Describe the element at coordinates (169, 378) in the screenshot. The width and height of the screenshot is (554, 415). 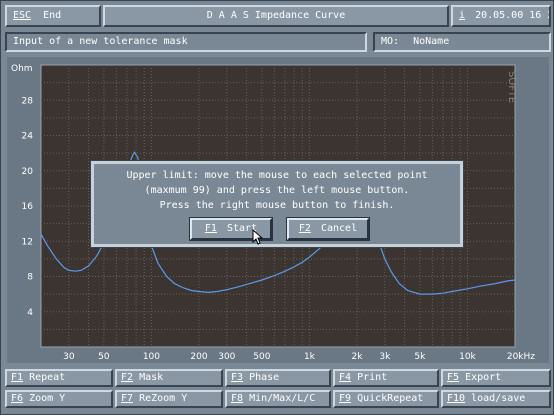
I see `f2-mask-button: F2 Mask` at that location.